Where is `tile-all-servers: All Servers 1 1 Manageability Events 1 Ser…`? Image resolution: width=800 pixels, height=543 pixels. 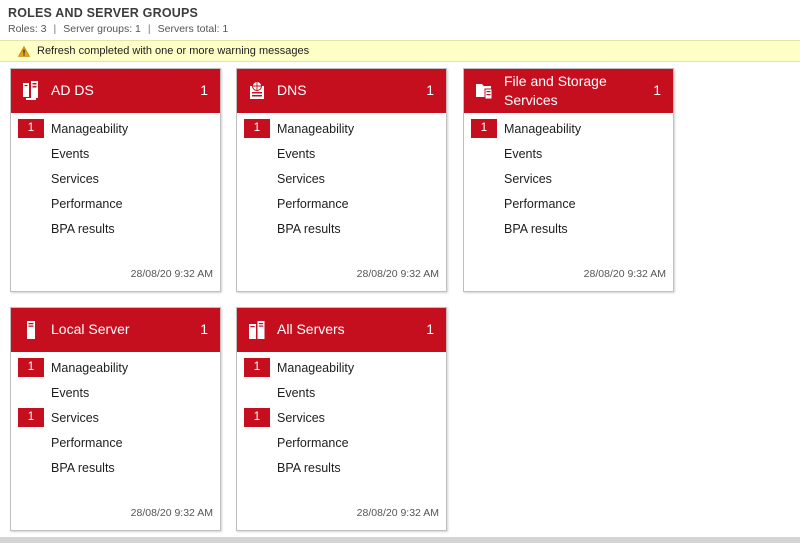 tile-all-servers: All Servers 1 1 Manageability Events 1 Ser… is located at coordinates (341, 419).